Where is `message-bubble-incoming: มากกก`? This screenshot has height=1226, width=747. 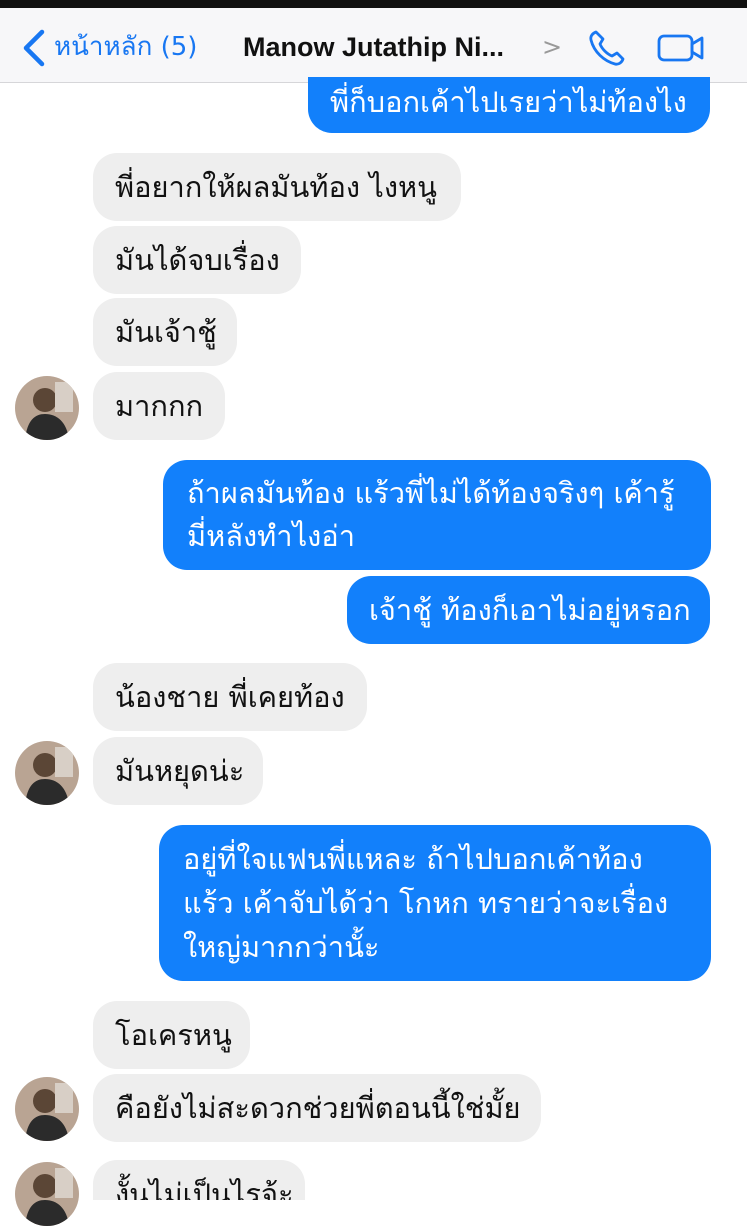 message-bubble-incoming: มากกก is located at coordinates (159, 406).